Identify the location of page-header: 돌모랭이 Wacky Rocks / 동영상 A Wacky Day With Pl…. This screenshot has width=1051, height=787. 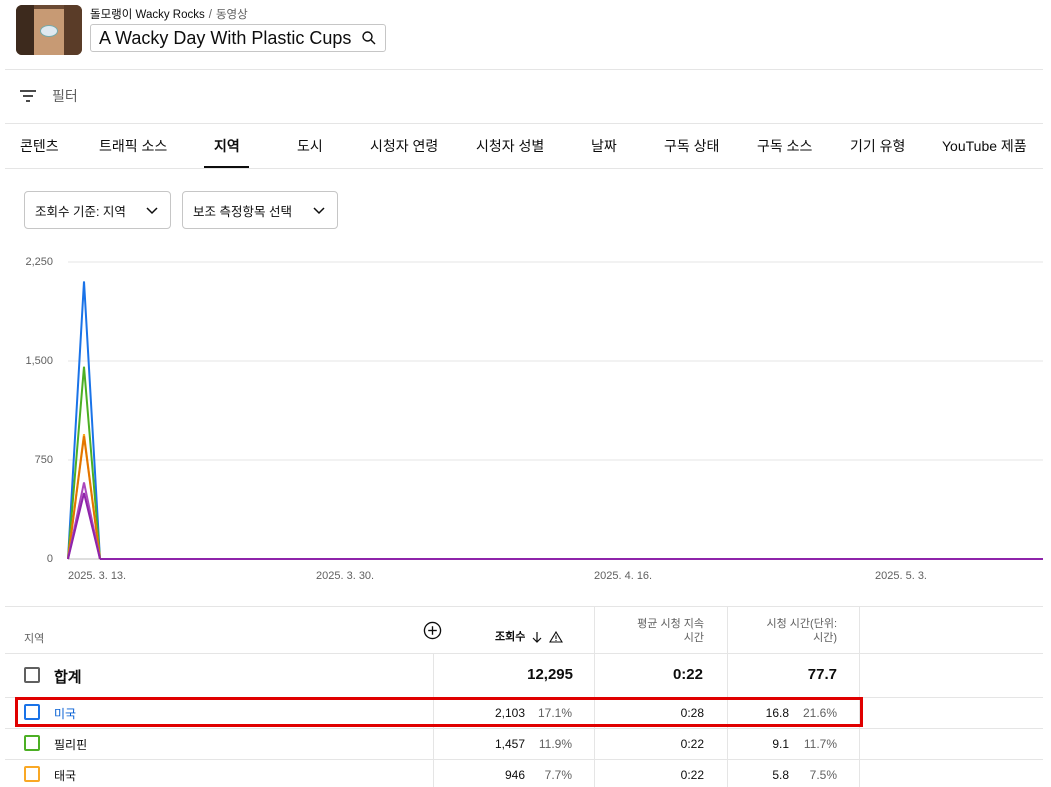
(525, 35).